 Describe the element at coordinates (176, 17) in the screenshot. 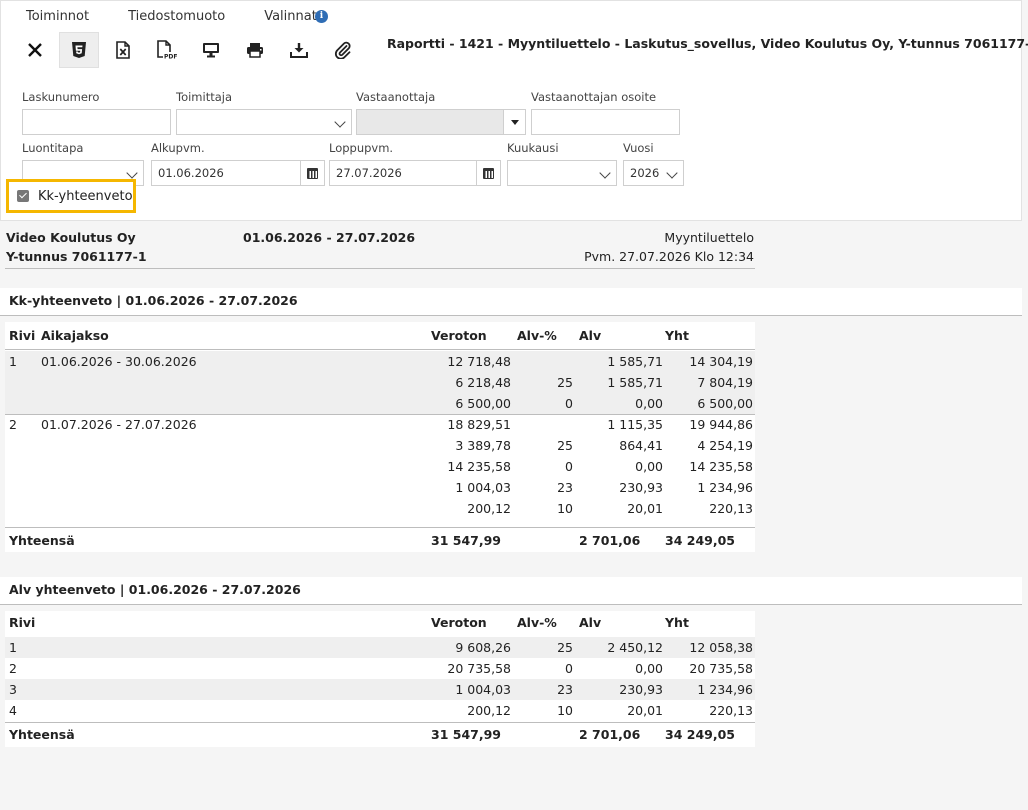

I see `menu-file-format: Tiedostomuoto` at that location.